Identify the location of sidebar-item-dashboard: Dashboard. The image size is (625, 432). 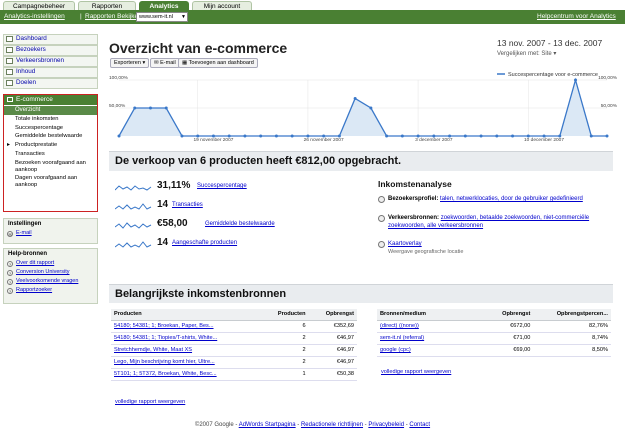
(50, 39).